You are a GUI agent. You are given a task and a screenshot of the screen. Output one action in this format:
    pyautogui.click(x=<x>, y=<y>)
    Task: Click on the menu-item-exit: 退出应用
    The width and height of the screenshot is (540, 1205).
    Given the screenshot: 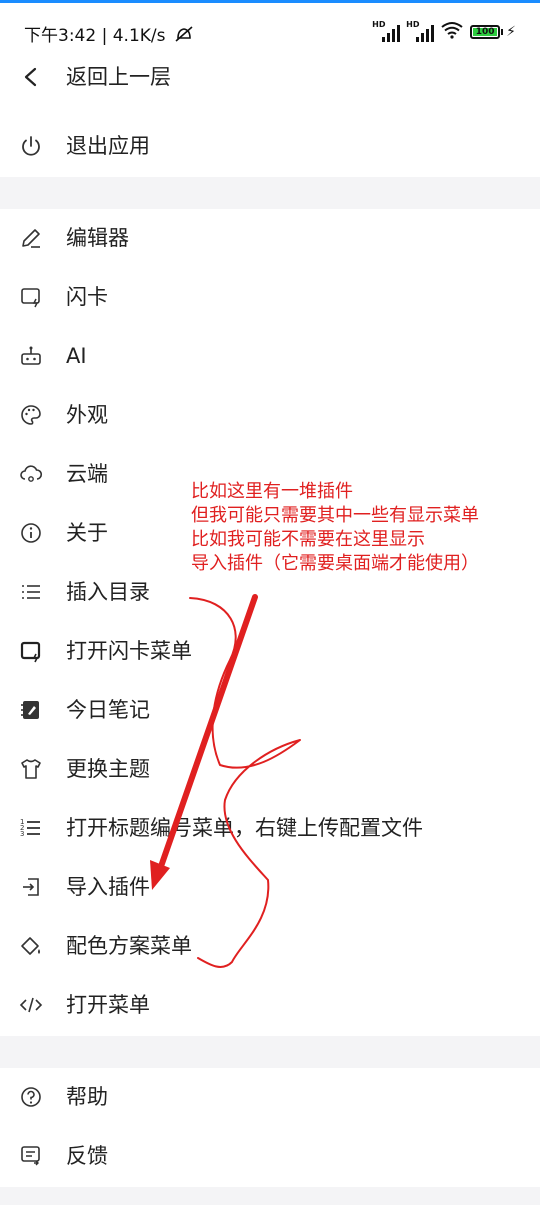 What is the action you would take?
    pyautogui.click(x=270, y=147)
    